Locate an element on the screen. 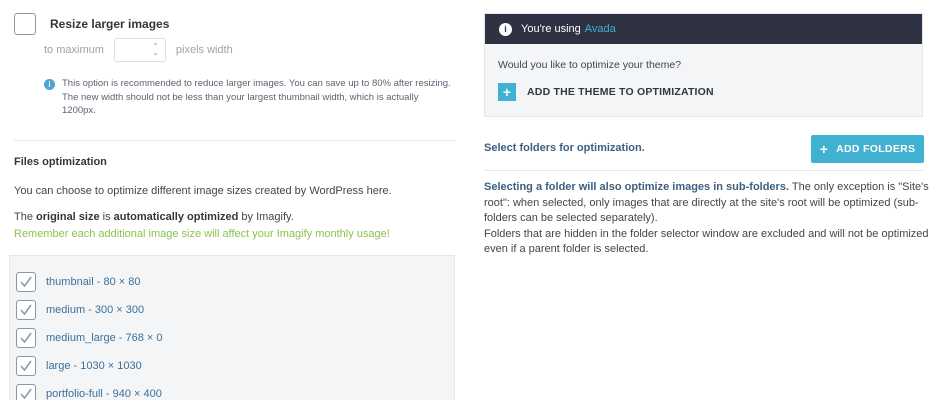  theme-name: Avada is located at coordinates (600, 29).